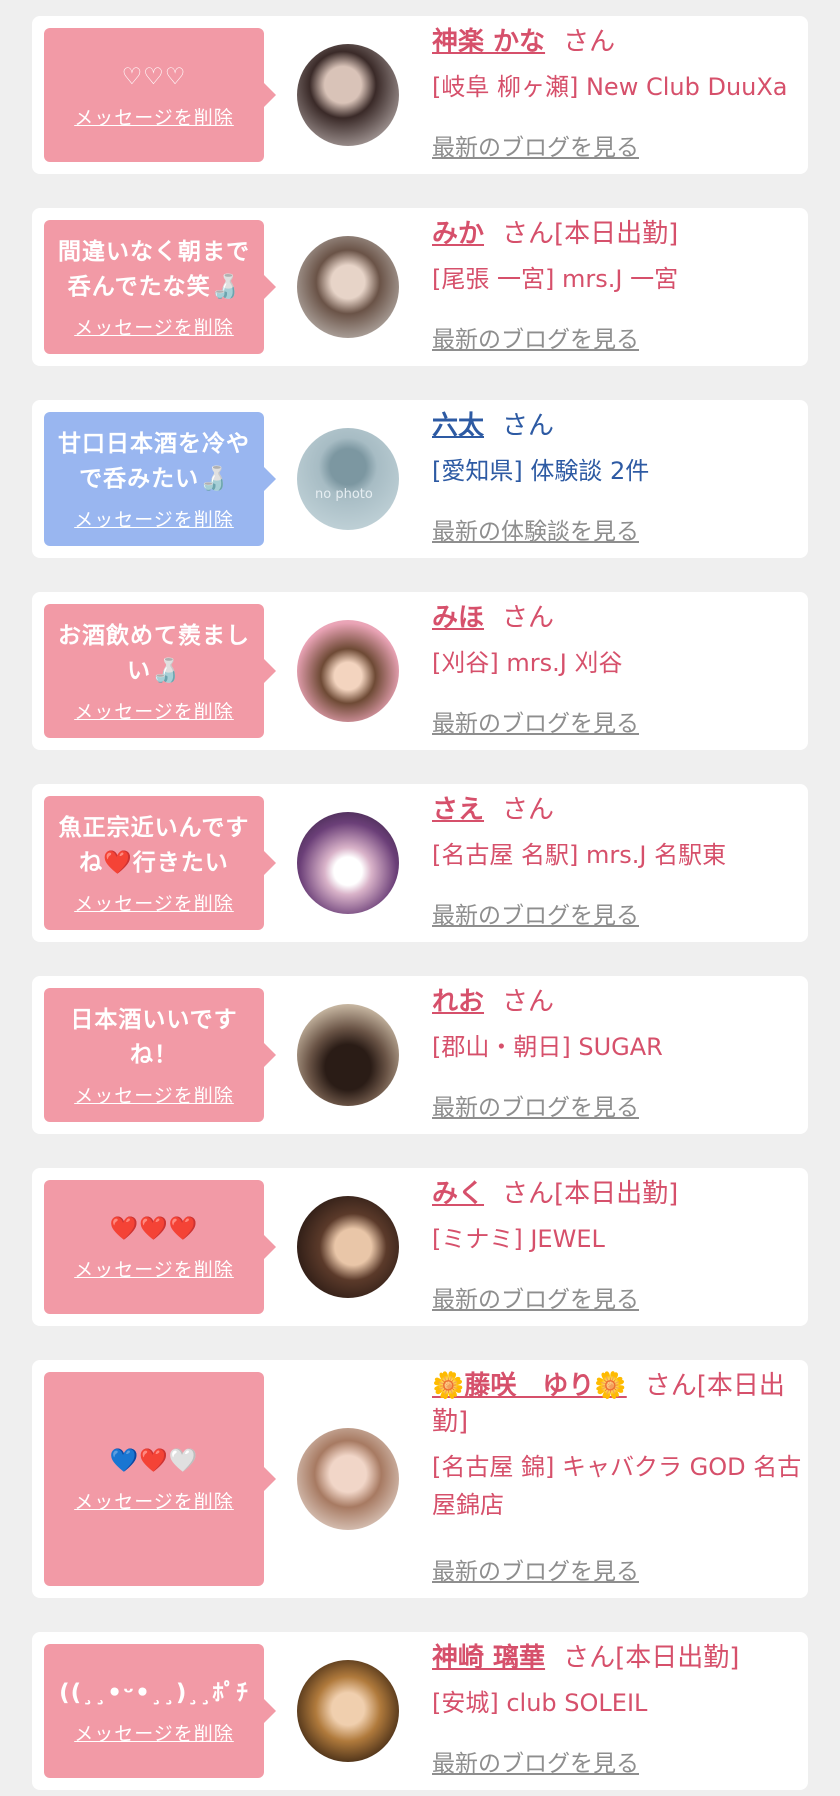 Image resolution: width=840 pixels, height=1796 pixels. I want to click on message-text: 日本酒いいですね！, so click(154, 1037).